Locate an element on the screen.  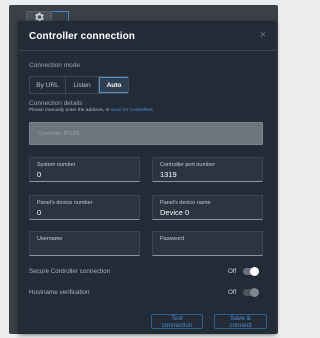
controller-url-input is located at coordinates (146, 133).